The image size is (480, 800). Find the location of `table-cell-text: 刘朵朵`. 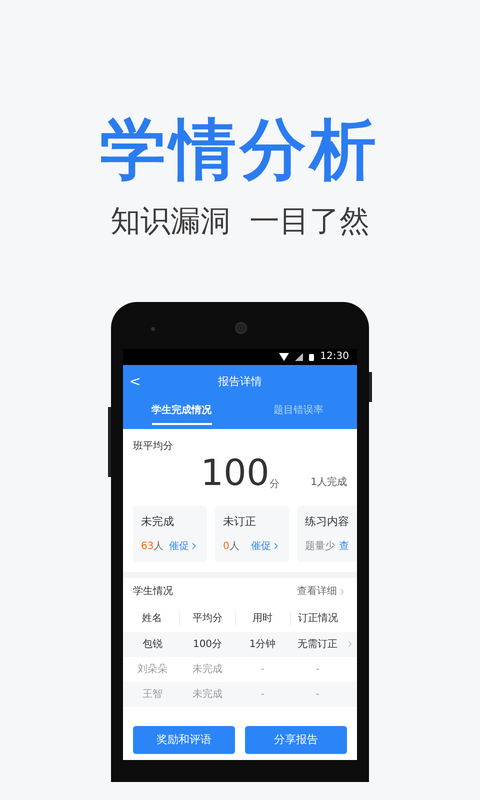

table-cell-text: 刘朵朵 is located at coordinates (152, 669).